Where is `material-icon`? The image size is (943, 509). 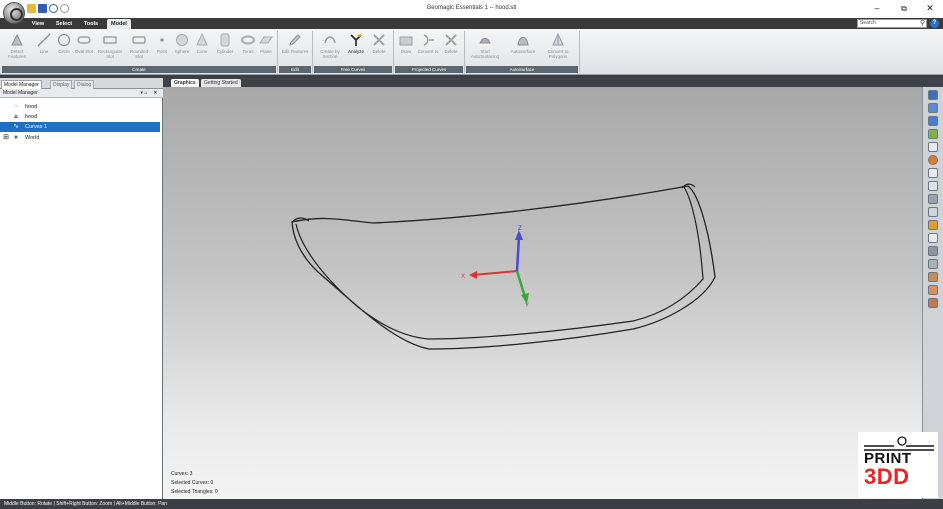
material-icon is located at coordinates (933, 277).